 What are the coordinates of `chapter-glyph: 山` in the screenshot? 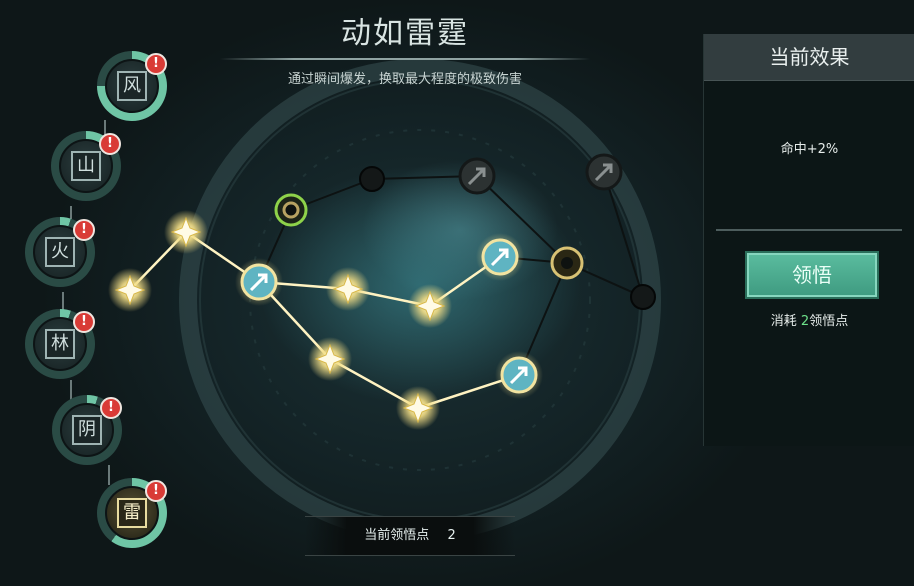 It's located at (86, 166).